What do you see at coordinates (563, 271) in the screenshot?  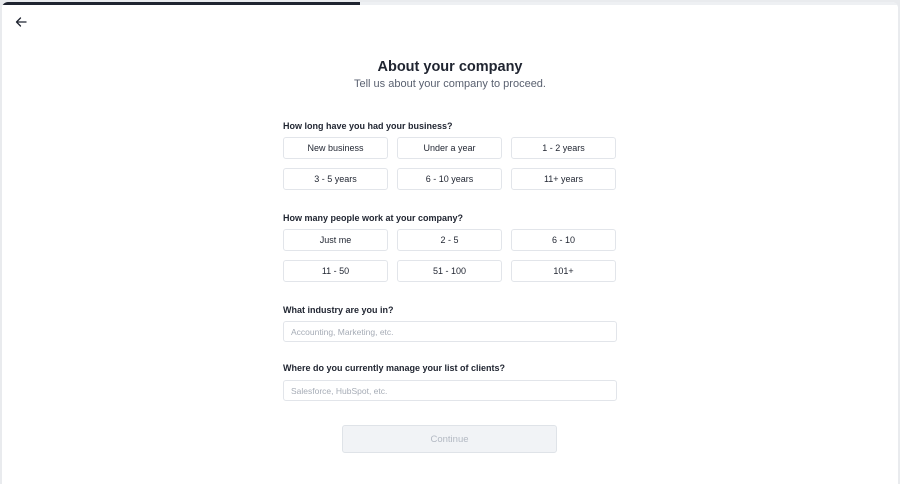 I see `option-101-plus: 101+` at bounding box center [563, 271].